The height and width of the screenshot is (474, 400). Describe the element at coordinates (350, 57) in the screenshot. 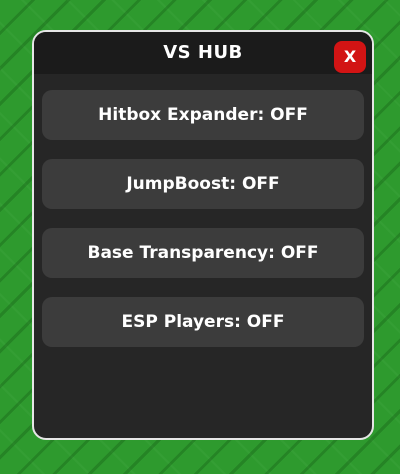

I see `close-button: X` at that location.